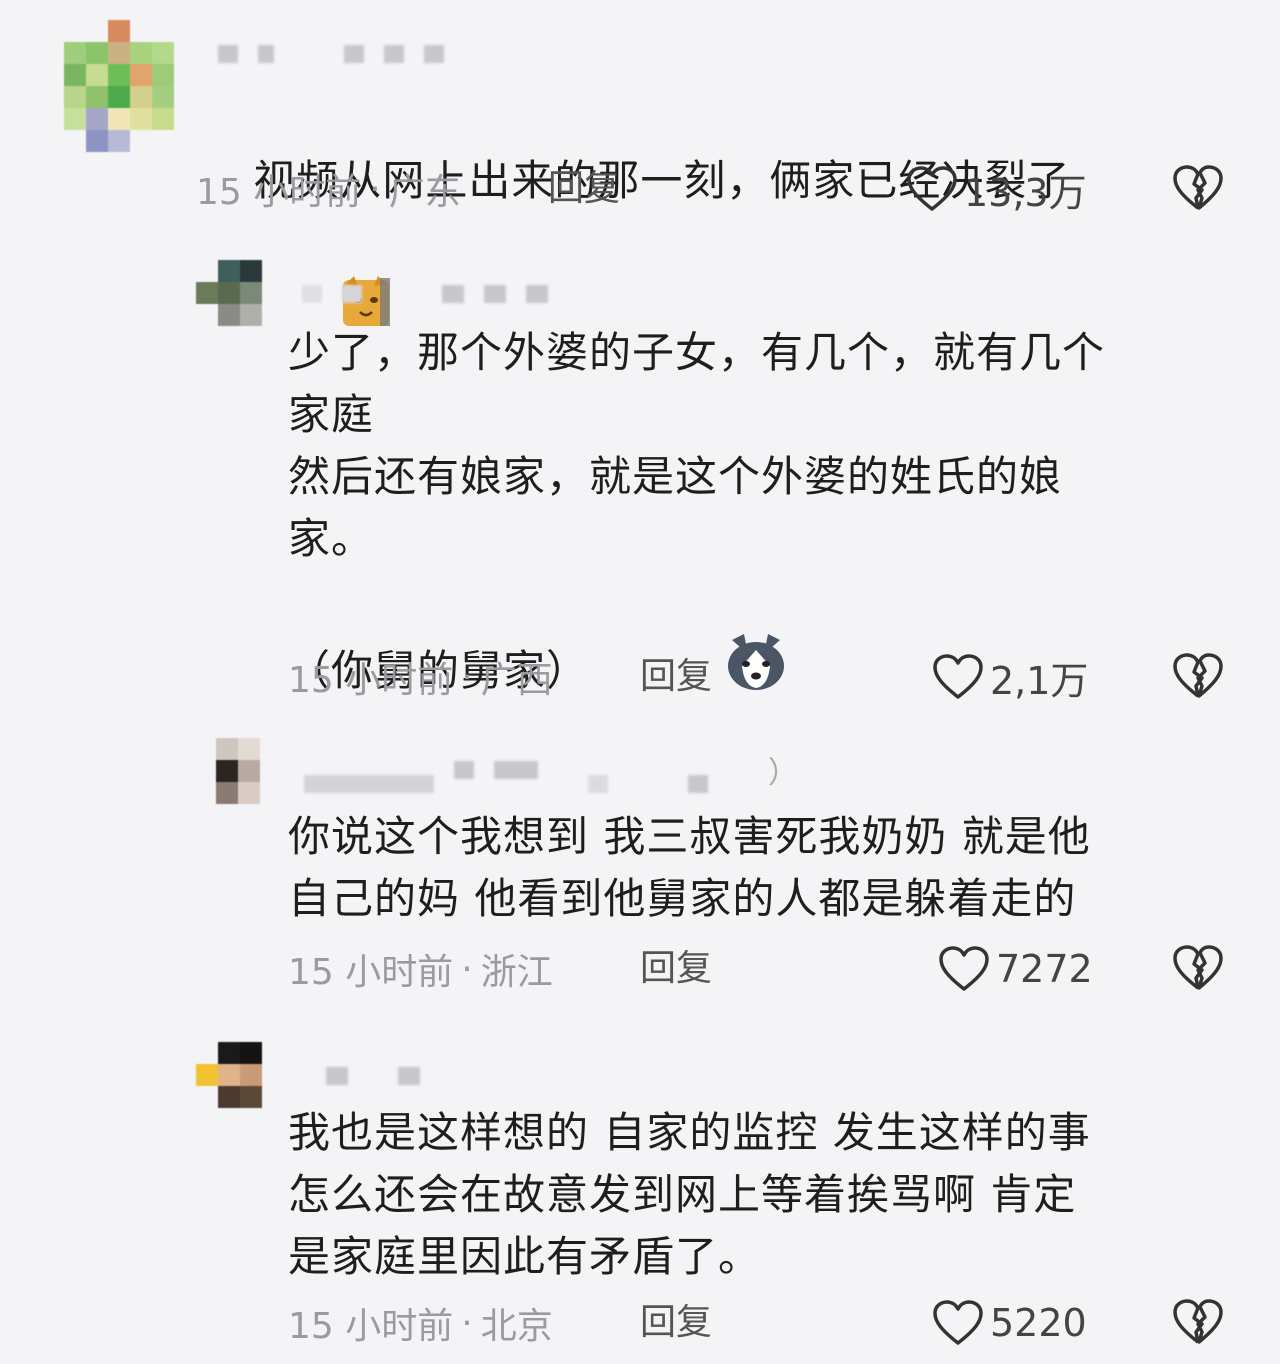 This screenshot has height=1364, width=1280. I want to click on comment-line: 我也是这样想的 自家的监控 发生这样的事, so click(689, 1132).